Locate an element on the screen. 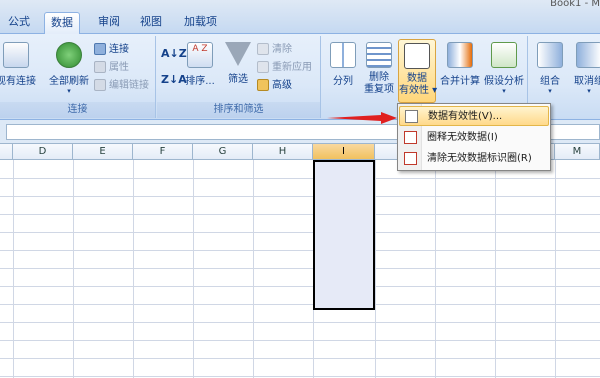 This screenshot has height=378, width=600. ribbon-tab-bar: Book1 - M 公式 数据 审阅 视图 加载项 is located at coordinates (300, 17).